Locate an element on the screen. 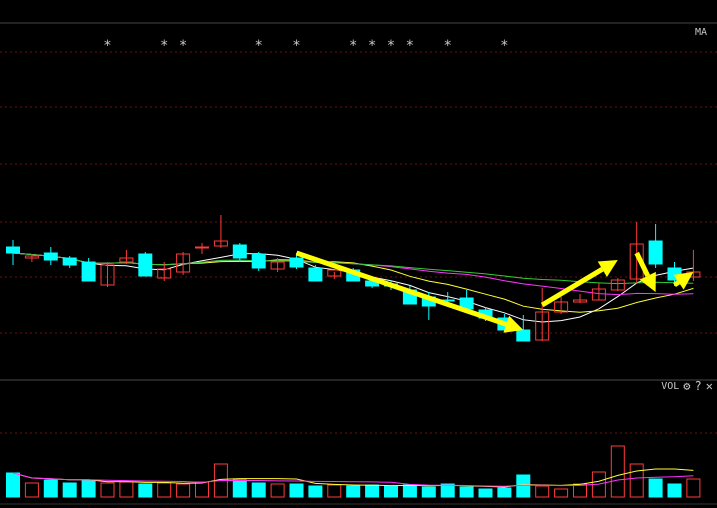 The width and height of the screenshot is (717, 508). annotation-arrows is located at coordinates (494, 291).